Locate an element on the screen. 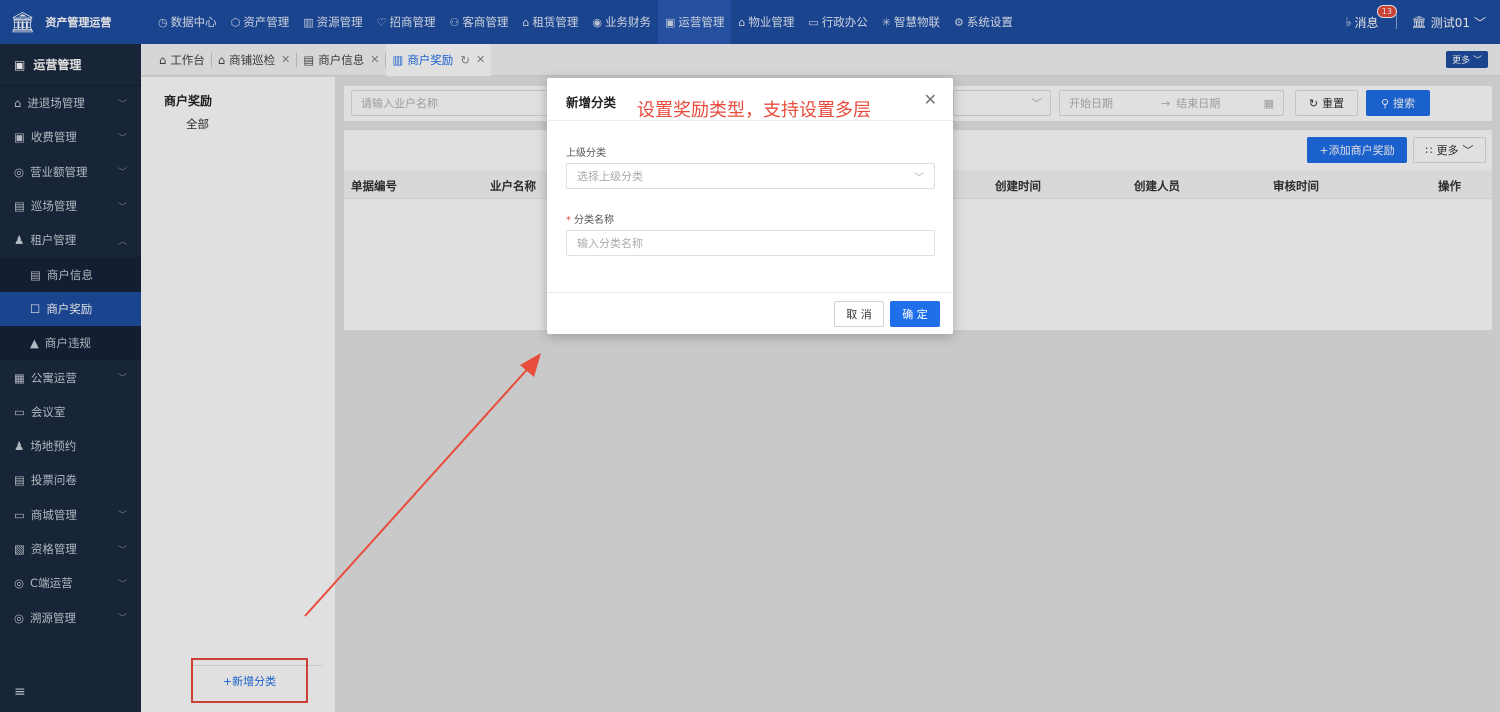 This screenshot has height=712, width=1500. category-name-label: * 分类名称 is located at coordinates (590, 218).